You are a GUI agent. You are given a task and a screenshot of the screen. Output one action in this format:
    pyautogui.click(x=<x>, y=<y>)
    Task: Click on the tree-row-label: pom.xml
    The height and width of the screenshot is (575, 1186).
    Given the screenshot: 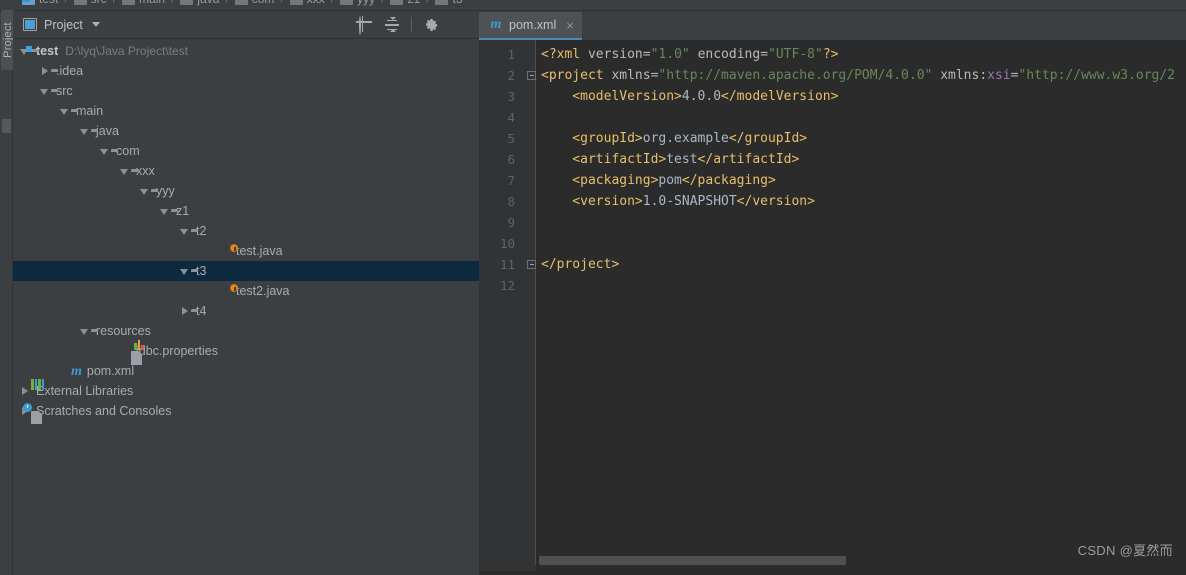 What is the action you would take?
    pyautogui.click(x=110, y=371)
    